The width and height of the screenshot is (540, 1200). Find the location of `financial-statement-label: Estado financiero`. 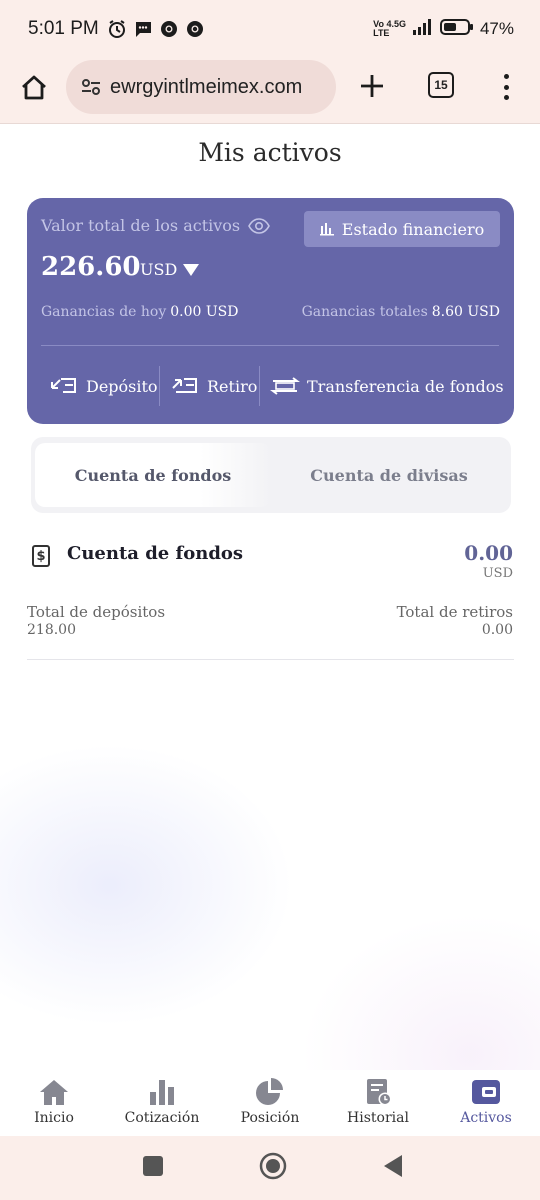

financial-statement-label: Estado financiero is located at coordinates (413, 229).